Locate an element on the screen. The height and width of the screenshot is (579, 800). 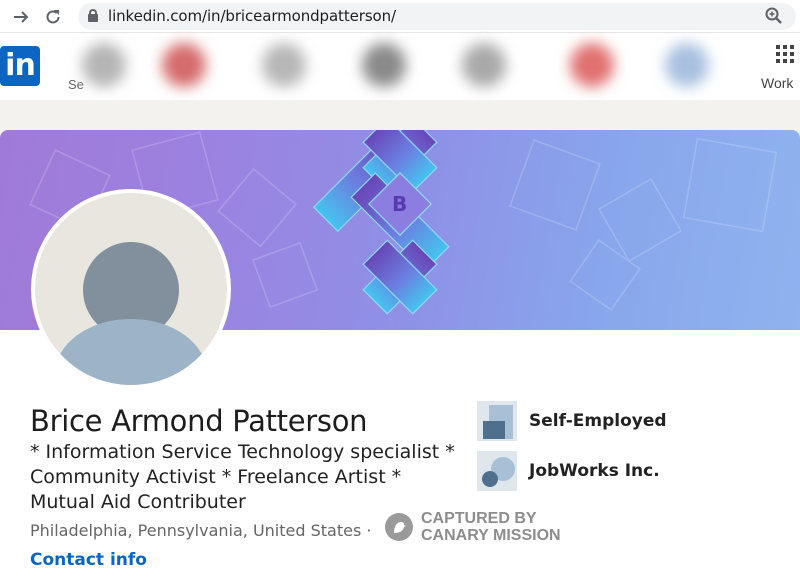
profile-avatar is located at coordinates (131, 289).